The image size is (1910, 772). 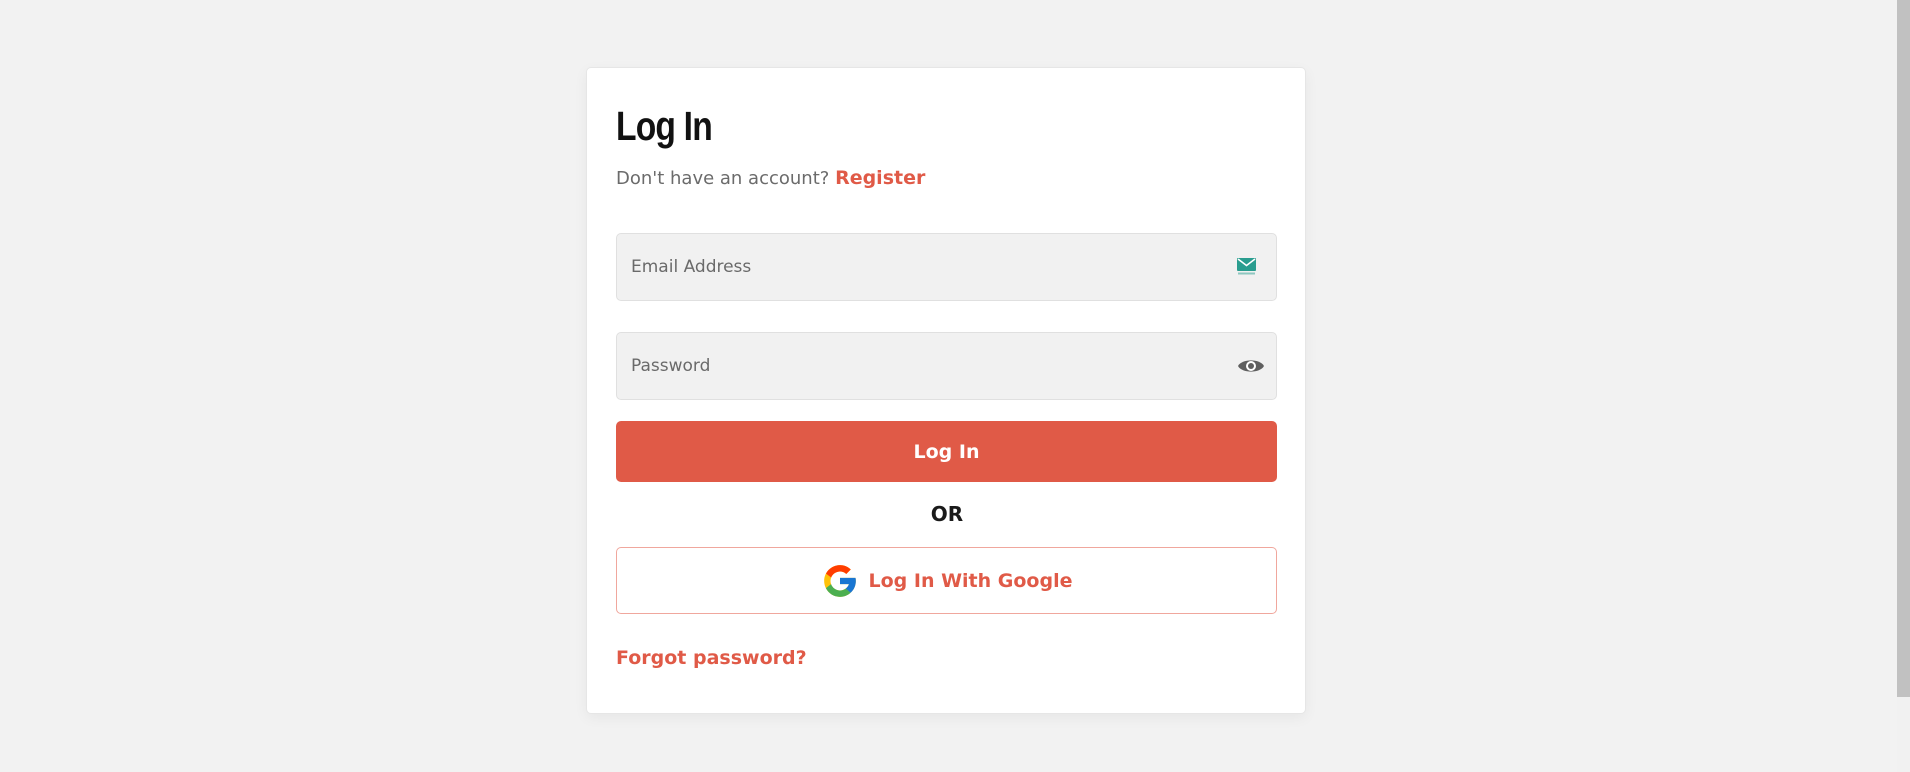 I want to click on register-link: Register, so click(x=880, y=178).